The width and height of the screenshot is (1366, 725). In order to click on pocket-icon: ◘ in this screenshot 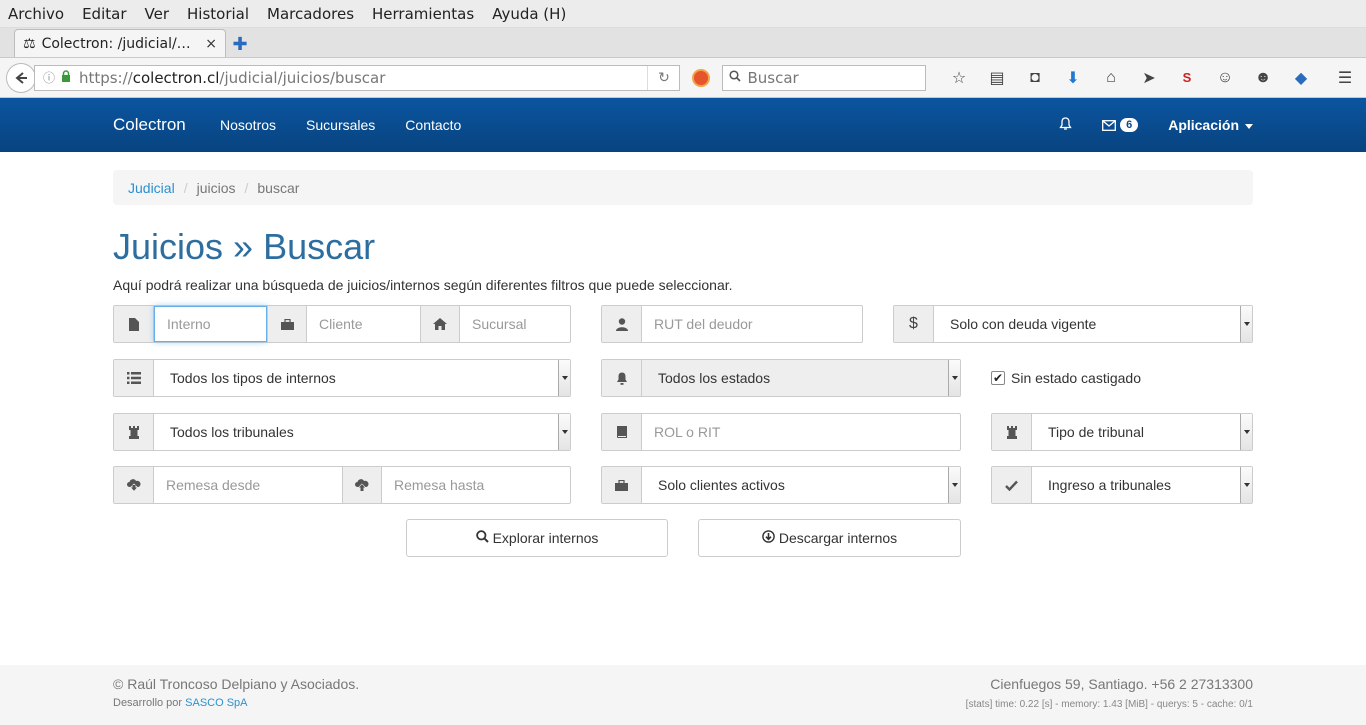, I will do `click(1035, 78)`.